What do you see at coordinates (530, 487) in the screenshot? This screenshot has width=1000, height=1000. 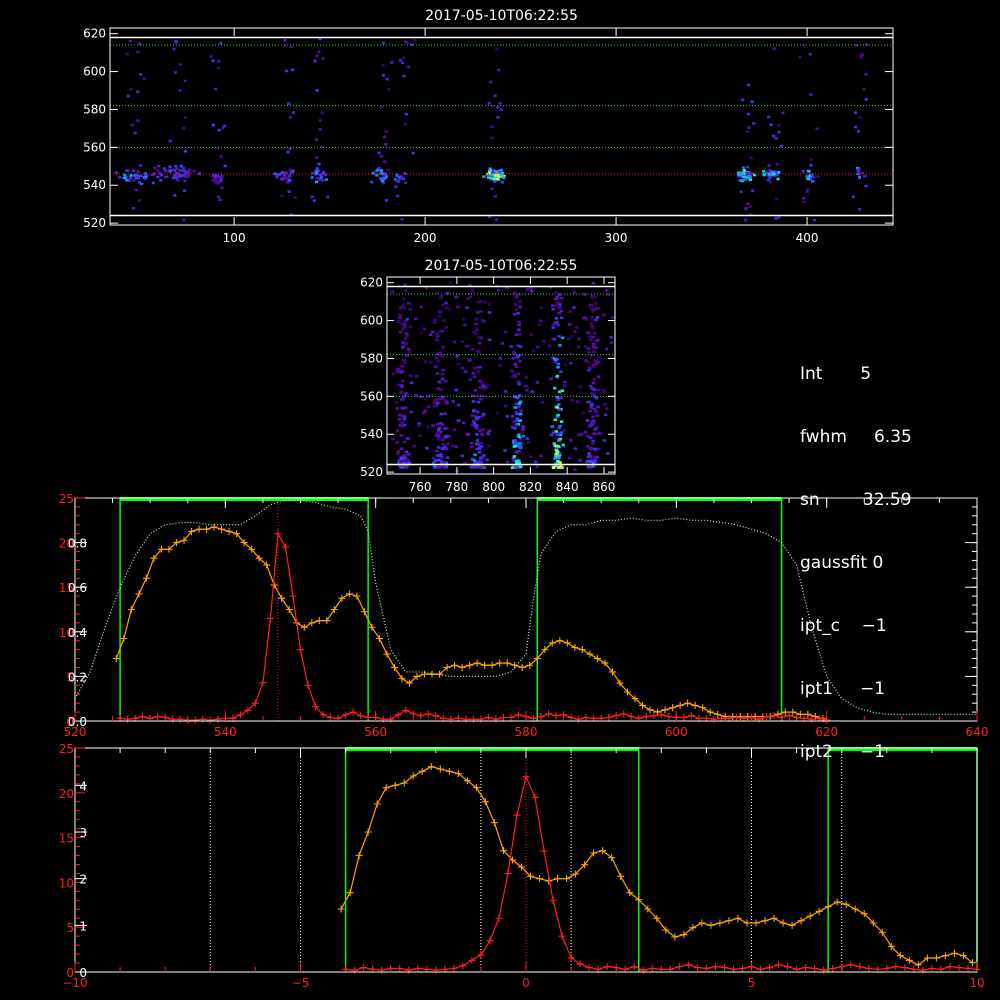 I see `x-tick-label: 820` at bounding box center [530, 487].